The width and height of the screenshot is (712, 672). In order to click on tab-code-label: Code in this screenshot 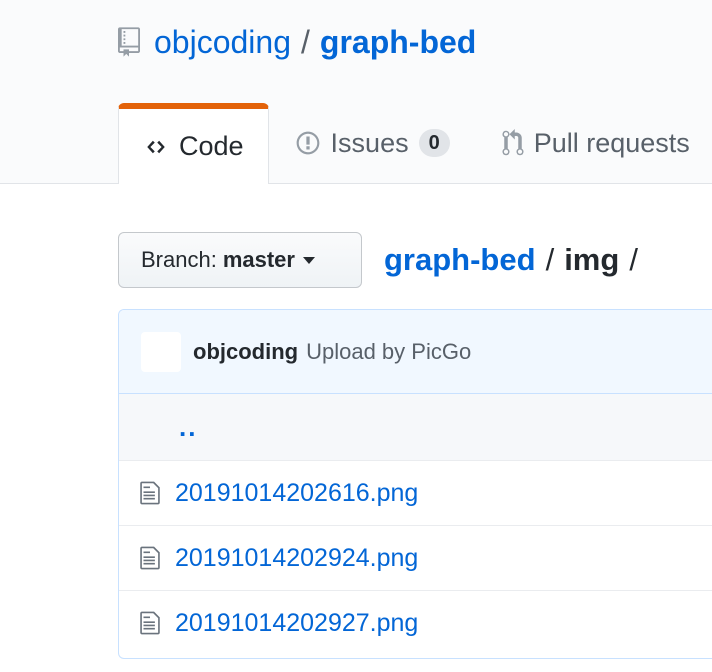, I will do `click(211, 146)`.